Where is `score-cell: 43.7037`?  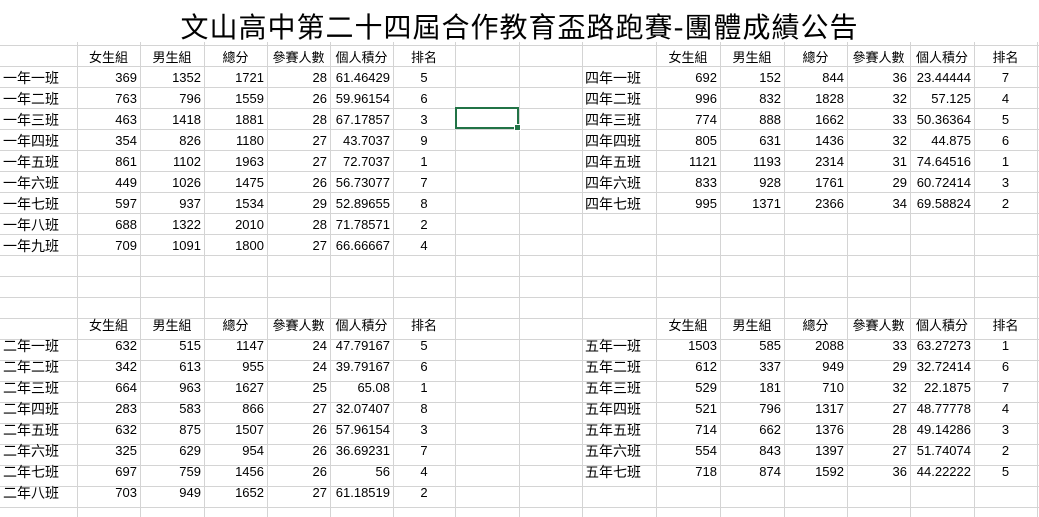 score-cell: 43.7037 is located at coordinates (361, 140).